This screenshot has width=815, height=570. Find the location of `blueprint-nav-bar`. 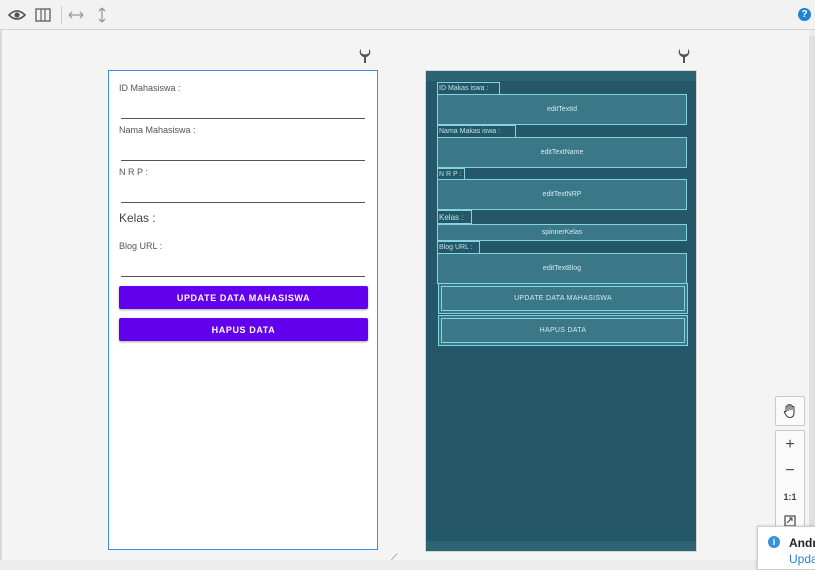

blueprint-nav-bar is located at coordinates (561, 546).